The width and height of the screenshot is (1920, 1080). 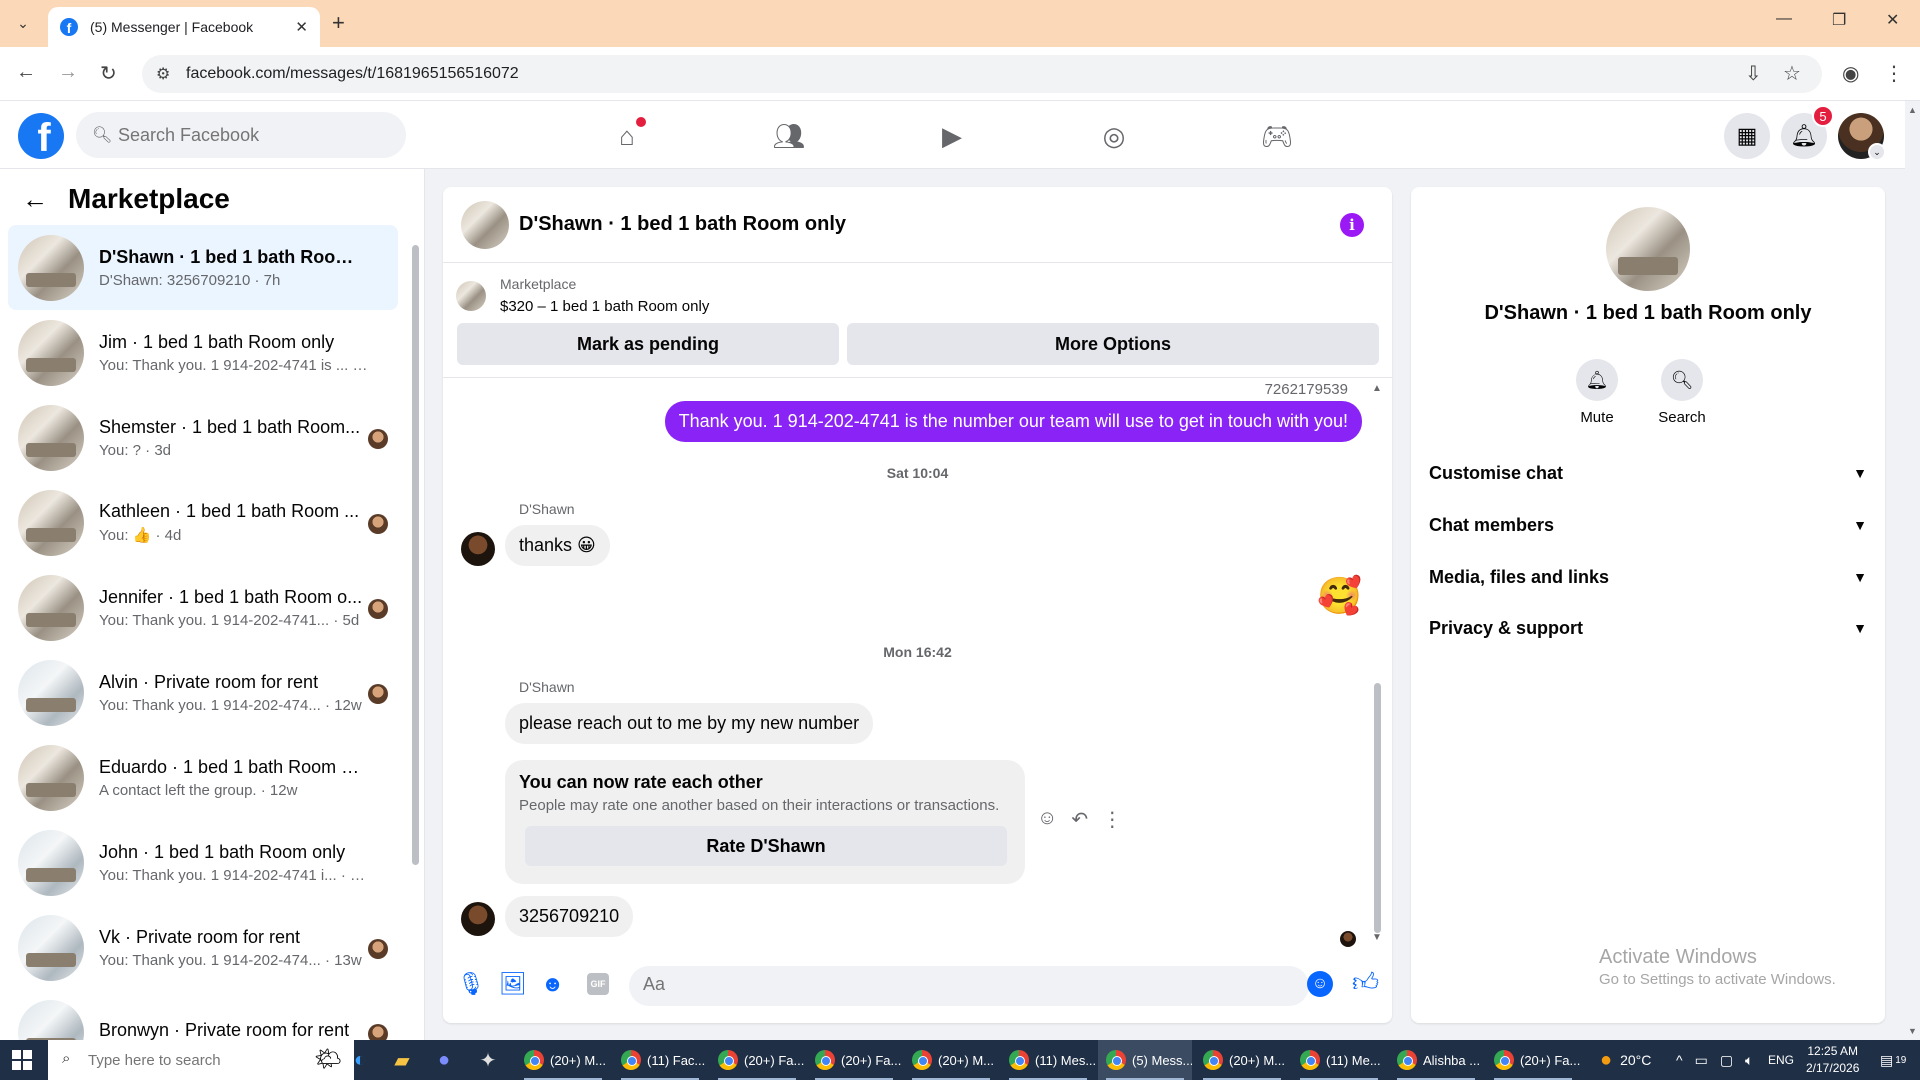 What do you see at coordinates (1277, 136) in the screenshot?
I see `gaming-icon: 🎮︎` at bounding box center [1277, 136].